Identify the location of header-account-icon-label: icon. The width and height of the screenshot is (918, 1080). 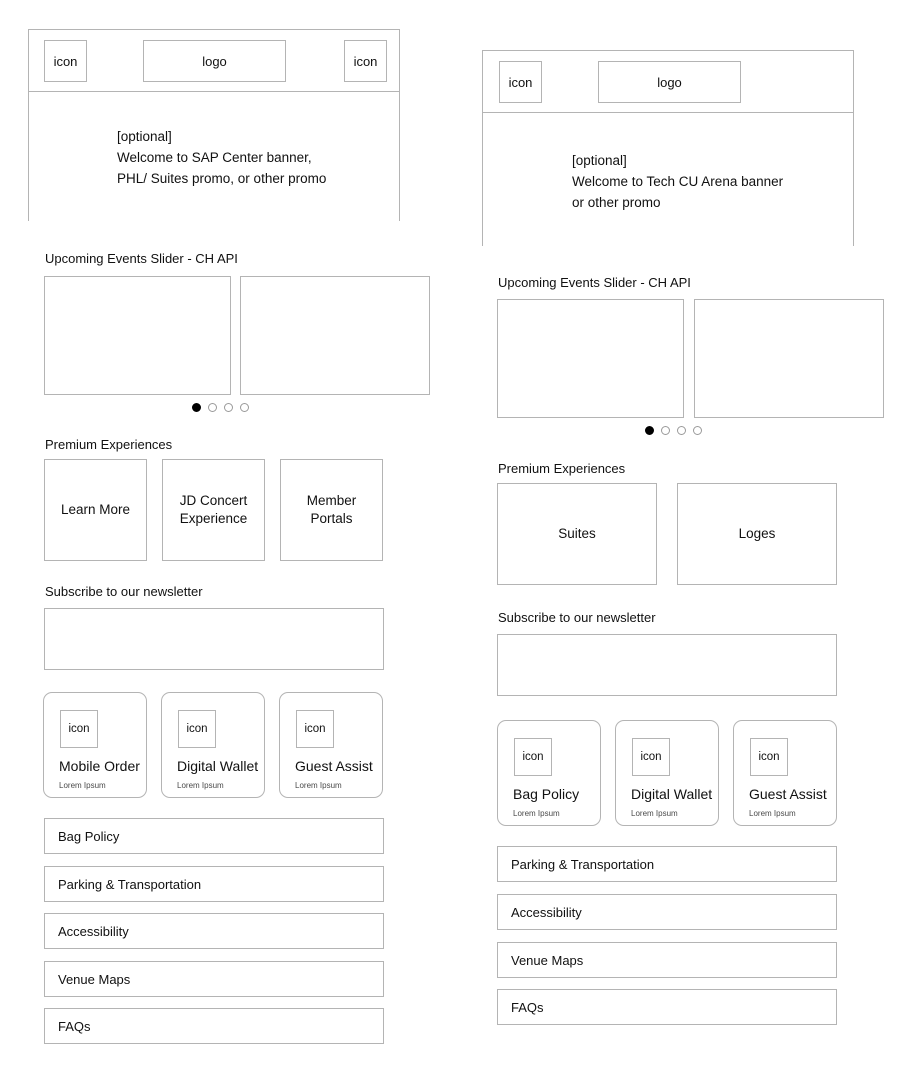
(365, 61).